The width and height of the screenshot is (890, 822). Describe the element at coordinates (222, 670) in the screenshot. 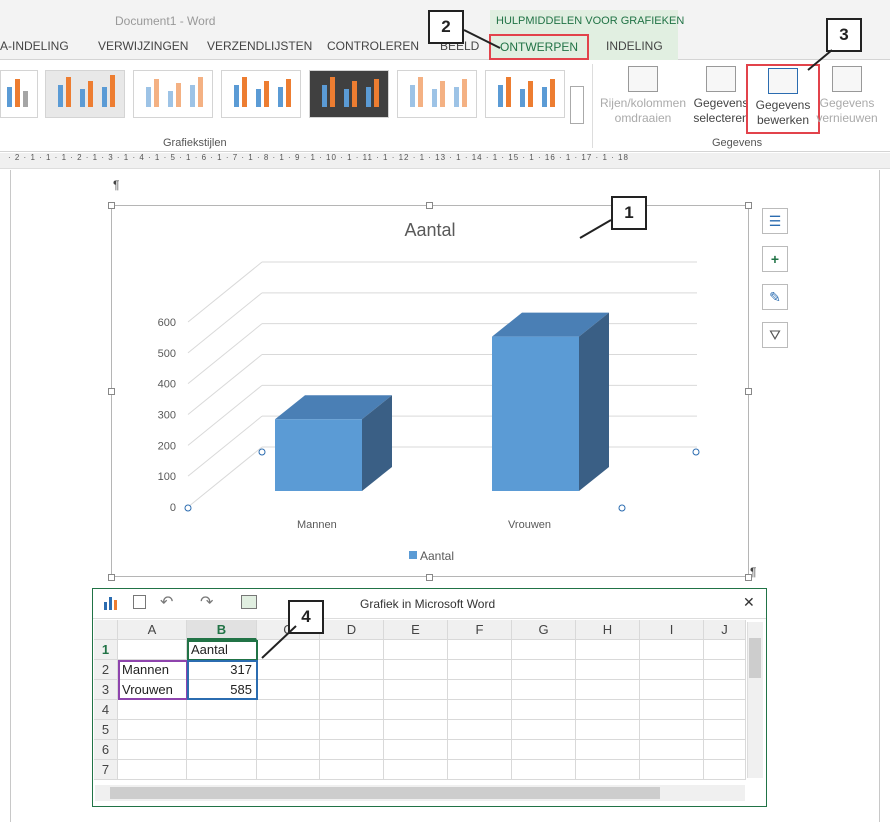

I see `spreadsheet-cell: 317` at that location.